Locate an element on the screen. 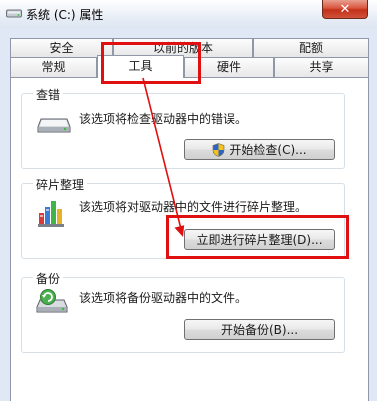  close-icon: ✕ is located at coordinates (345, 9).